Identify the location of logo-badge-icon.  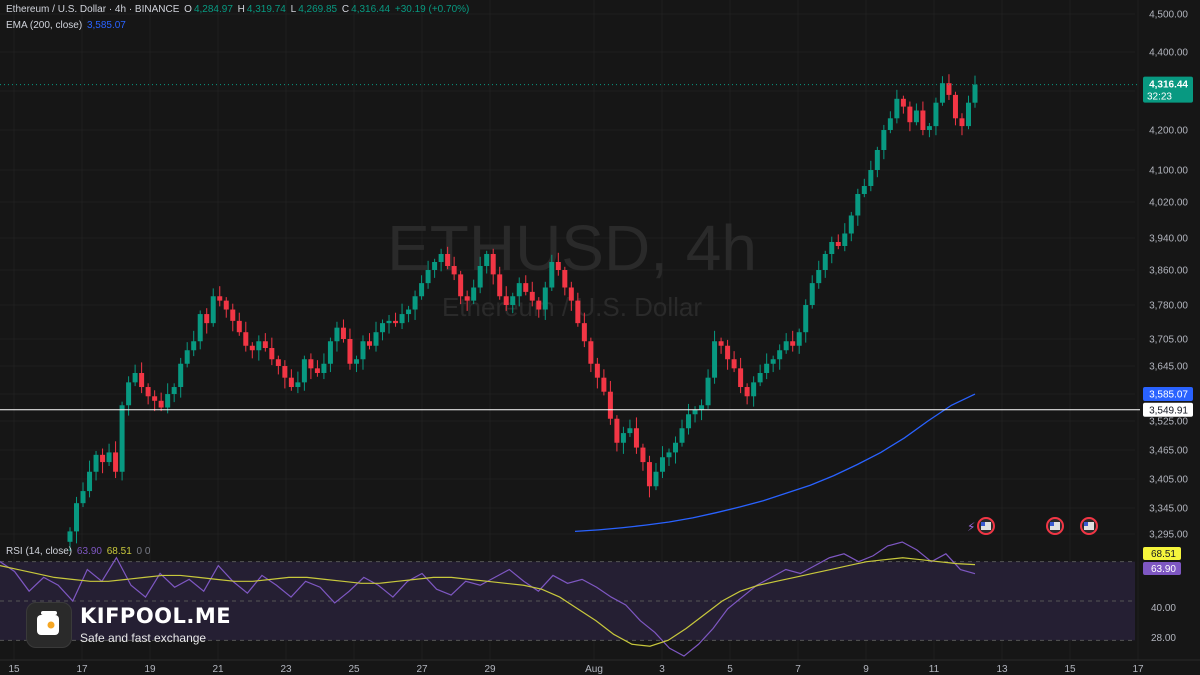
(49, 625).